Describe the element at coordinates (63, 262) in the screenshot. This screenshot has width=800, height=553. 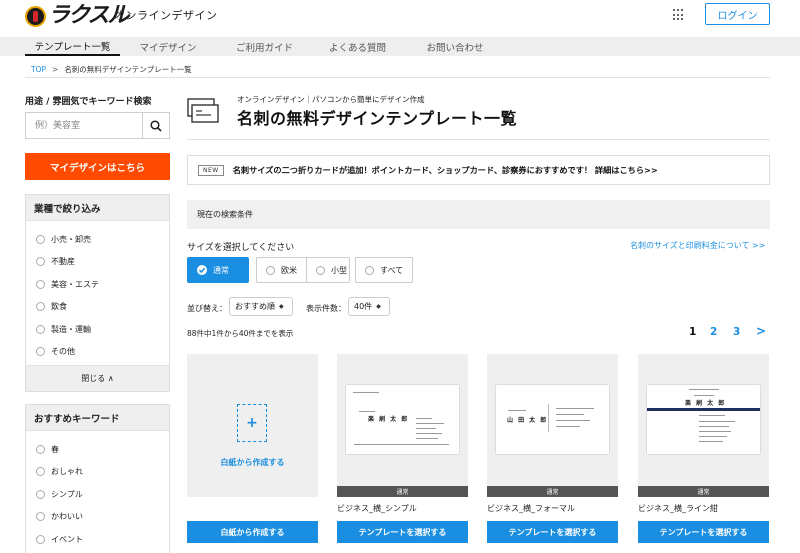
I see `industry-option-label: 不動産` at that location.